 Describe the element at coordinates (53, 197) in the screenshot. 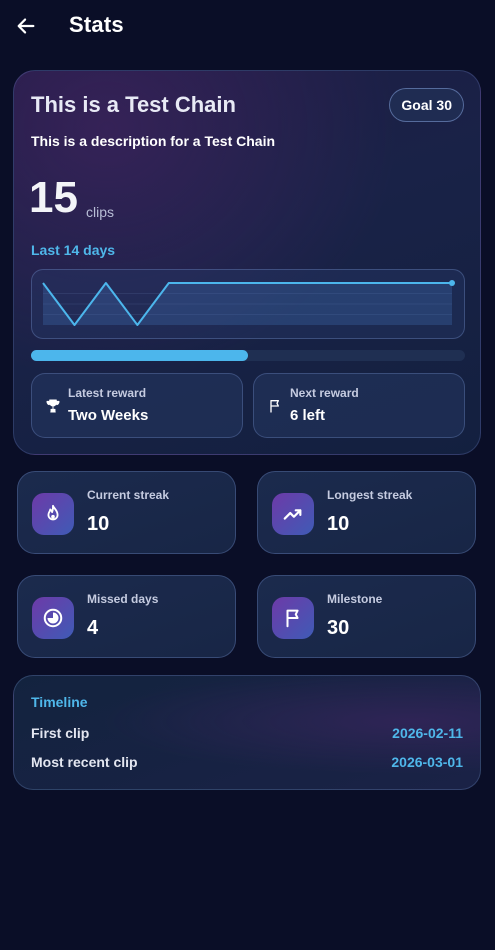

I see `clip-count: 15` at that location.